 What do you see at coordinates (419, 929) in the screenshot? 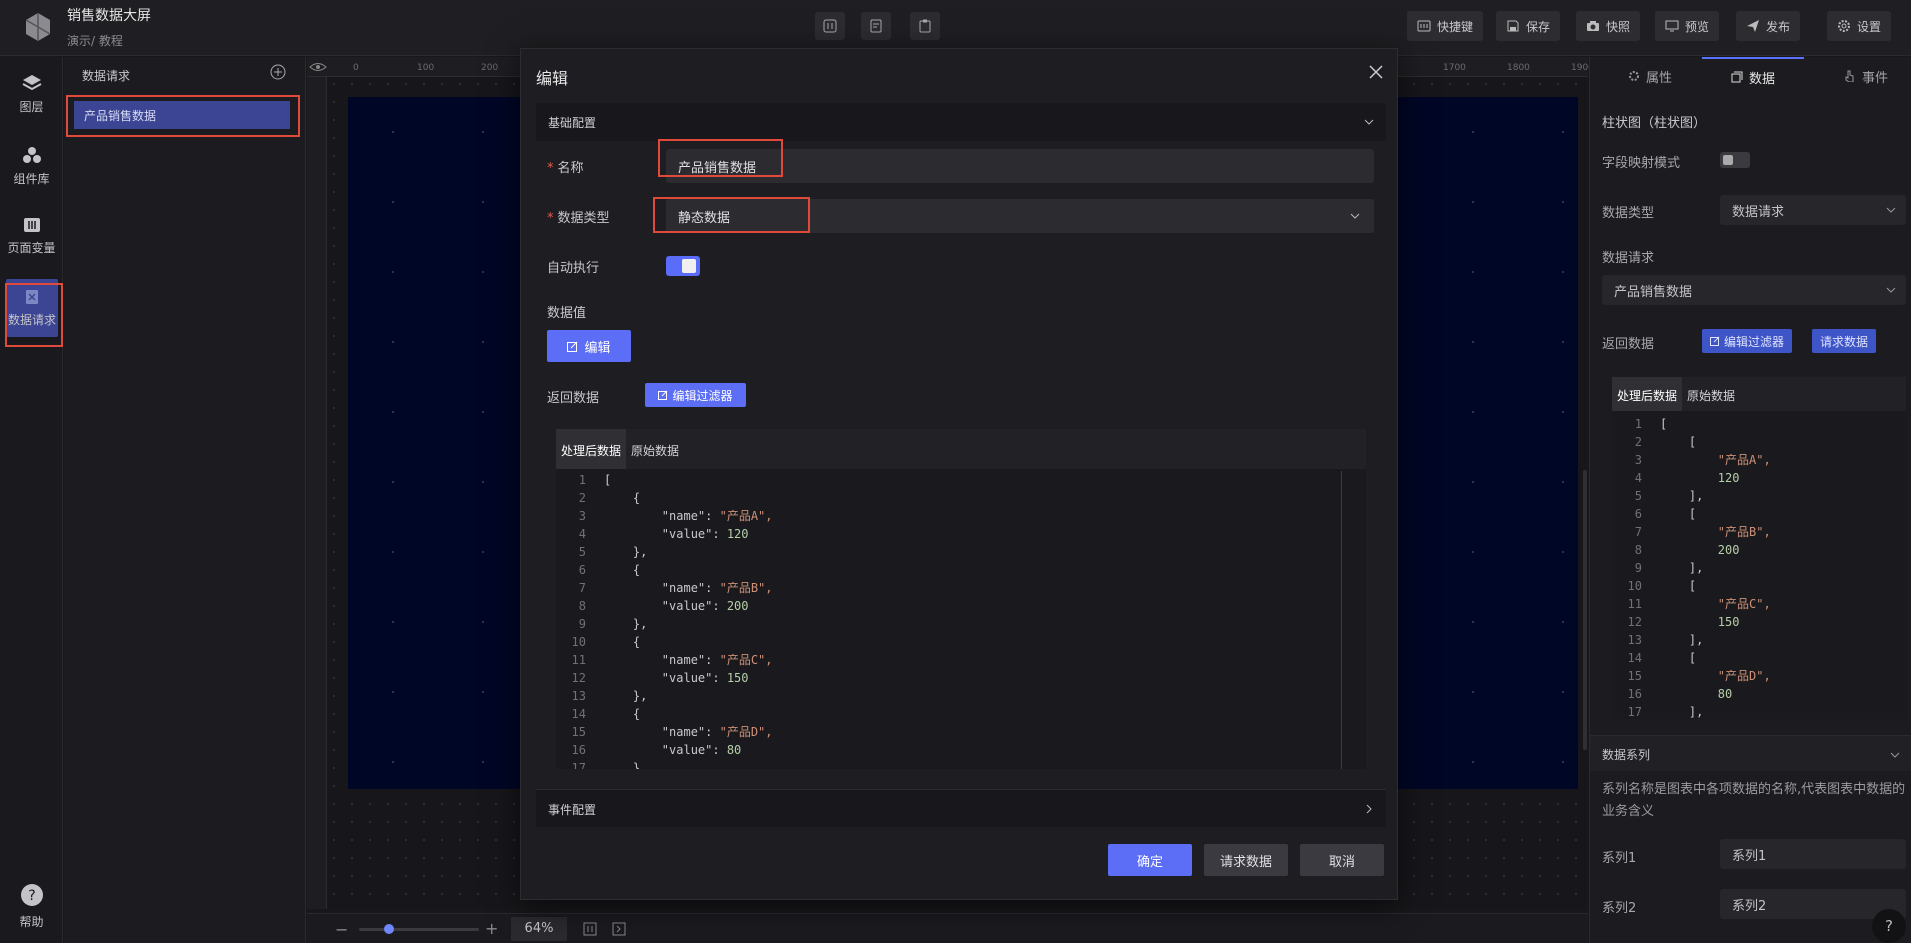
I see `zoom-slider` at bounding box center [419, 929].